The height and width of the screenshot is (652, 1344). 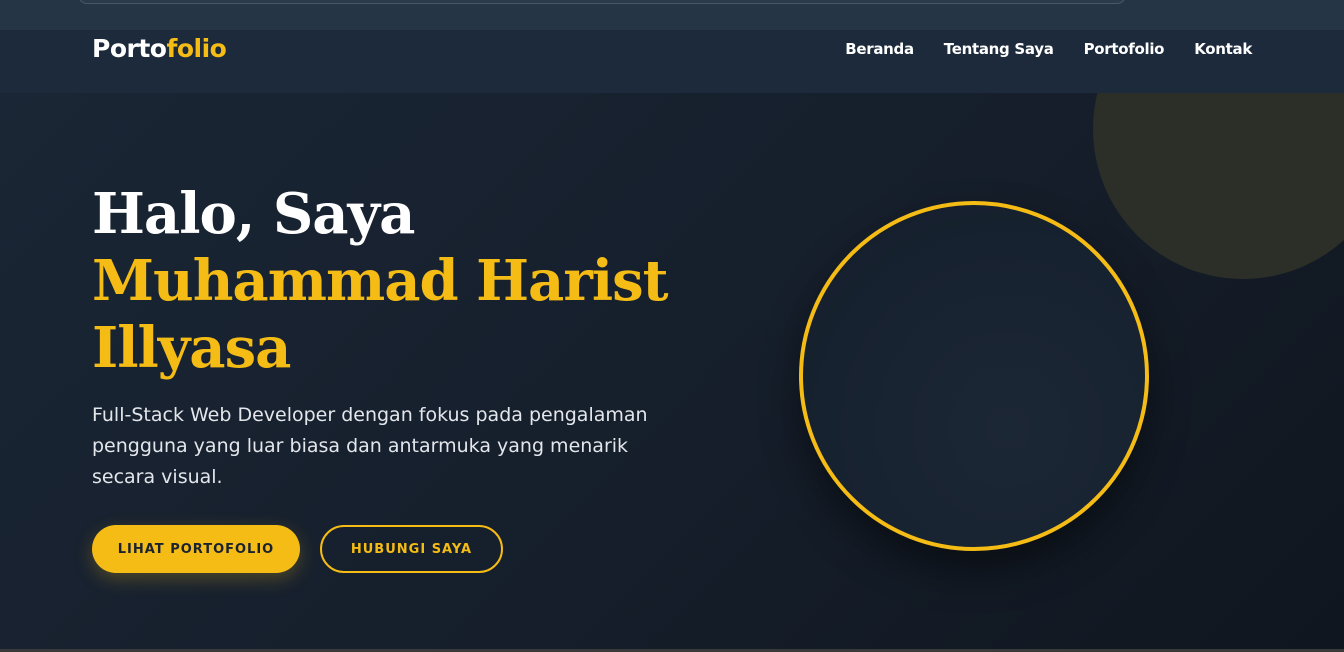 I want to click on hero-name-line-1: Muhammad Harist, so click(x=380, y=281).